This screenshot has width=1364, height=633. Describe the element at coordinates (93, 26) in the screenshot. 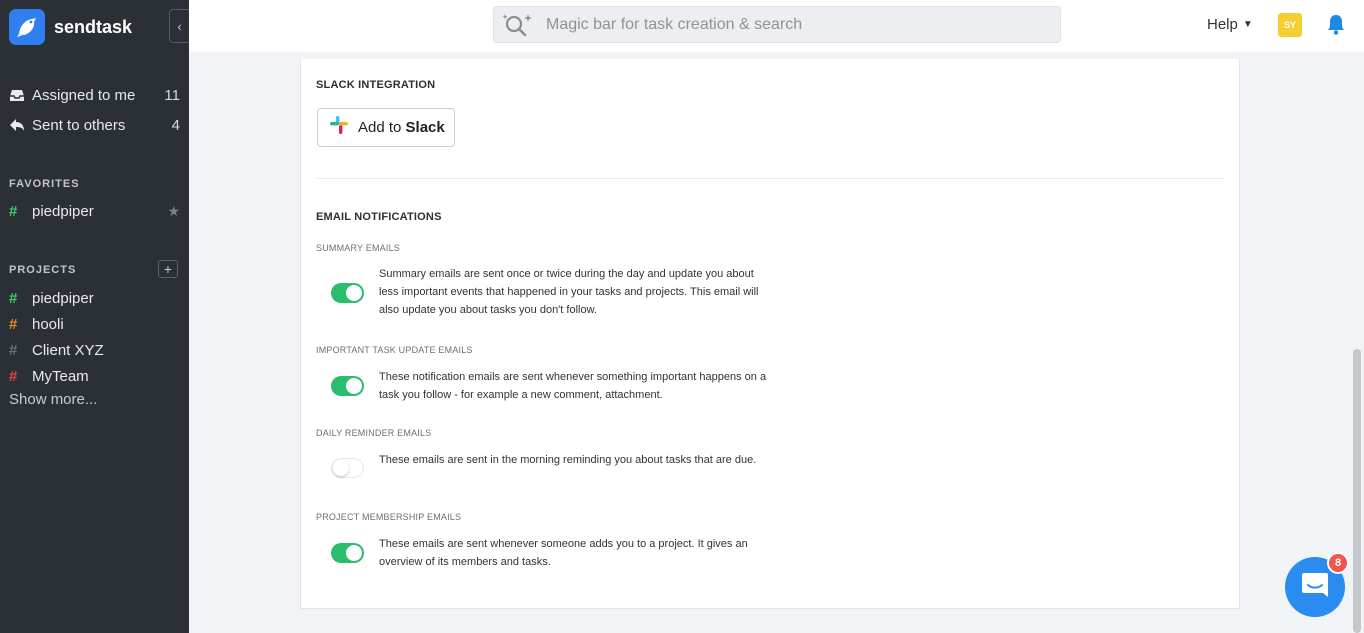

I see `brand-name: sendtask` at that location.